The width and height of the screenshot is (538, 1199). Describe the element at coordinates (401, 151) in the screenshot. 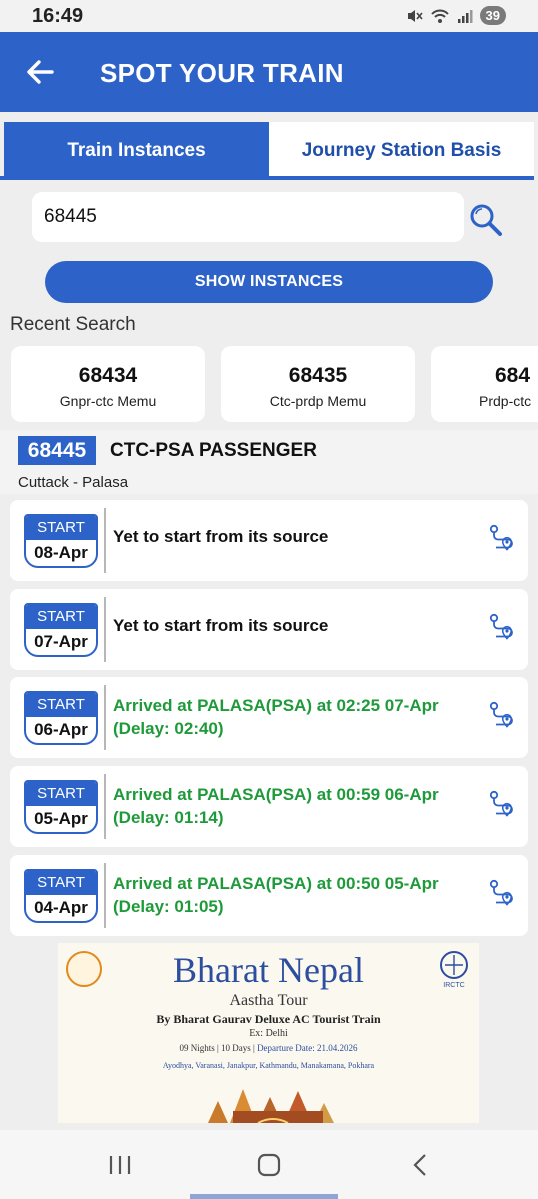

I see `tab-journey-station-basis: Journey Station Basis` at that location.